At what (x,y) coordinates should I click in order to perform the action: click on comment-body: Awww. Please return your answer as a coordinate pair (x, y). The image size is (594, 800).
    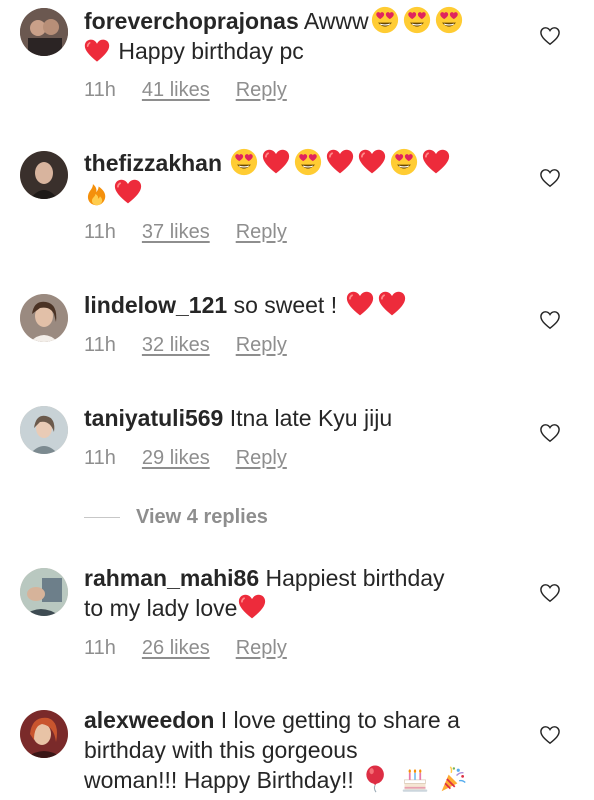
    Looking at the image, I should click on (336, 21).